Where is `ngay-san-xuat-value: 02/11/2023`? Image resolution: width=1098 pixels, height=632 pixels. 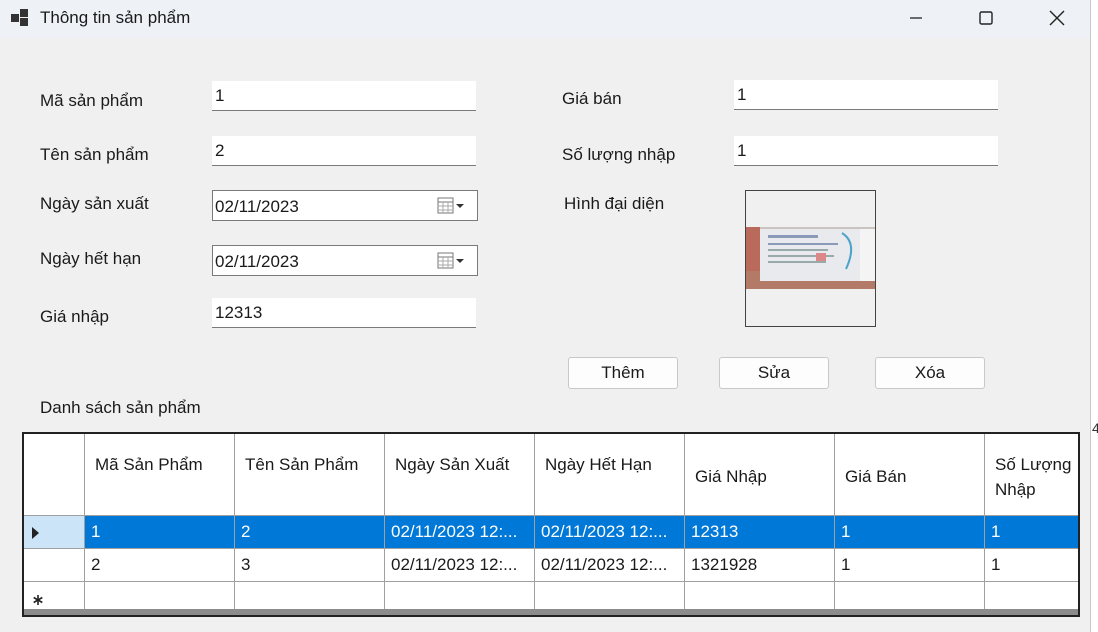 ngay-san-xuat-value: 02/11/2023 is located at coordinates (257, 206).